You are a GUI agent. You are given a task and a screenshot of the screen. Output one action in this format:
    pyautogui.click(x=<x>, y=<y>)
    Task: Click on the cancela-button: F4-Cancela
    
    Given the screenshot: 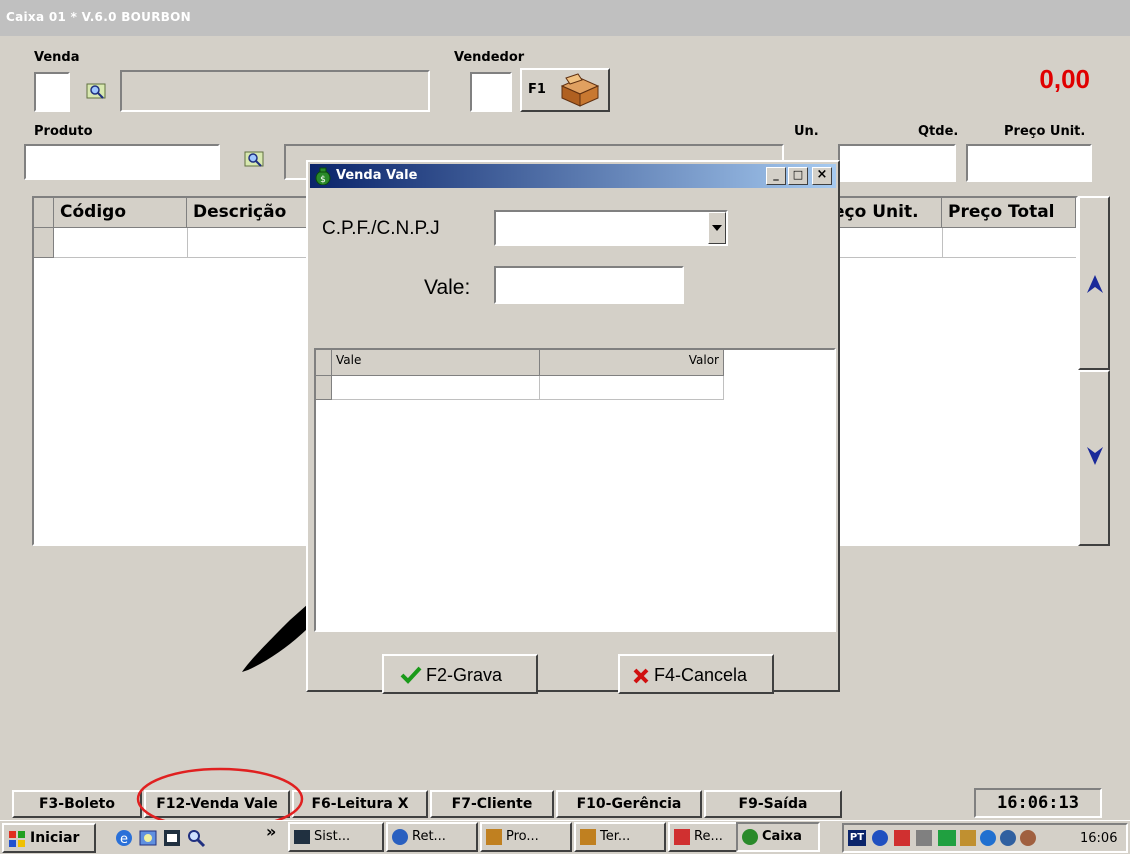 What is the action you would take?
    pyautogui.click(x=696, y=674)
    